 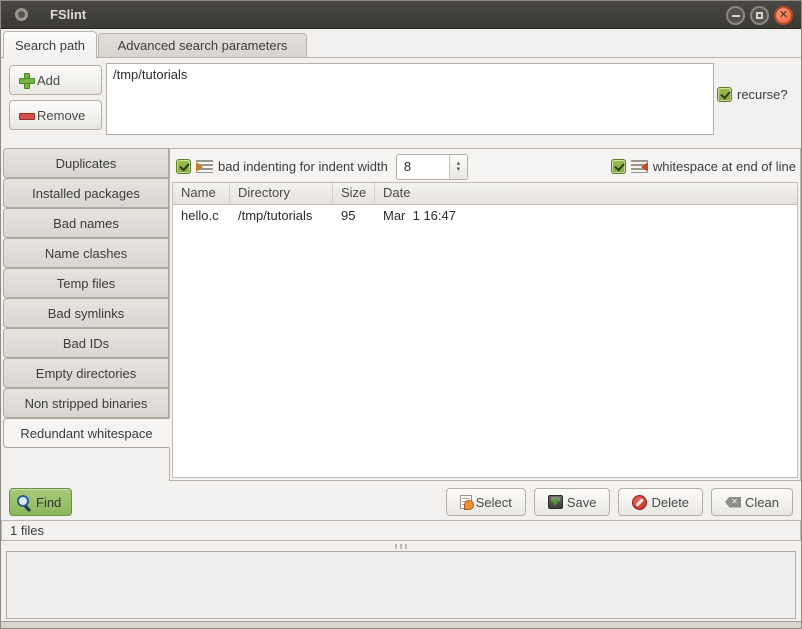 What do you see at coordinates (401, 546) in the screenshot?
I see `pane-splitter-handle` at bounding box center [401, 546].